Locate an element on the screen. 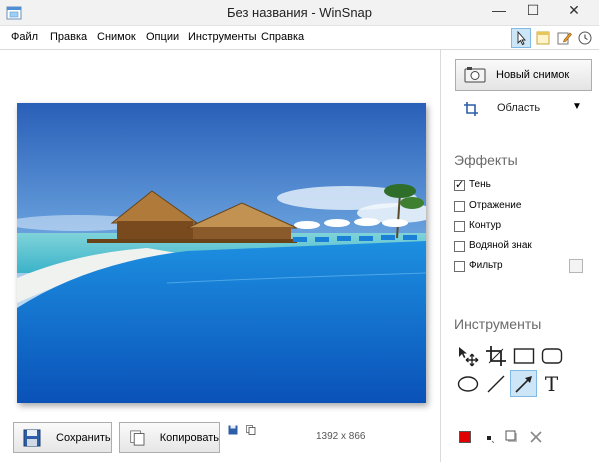 The image size is (599, 462). copy-button-label: Копировать is located at coordinates (189, 437).